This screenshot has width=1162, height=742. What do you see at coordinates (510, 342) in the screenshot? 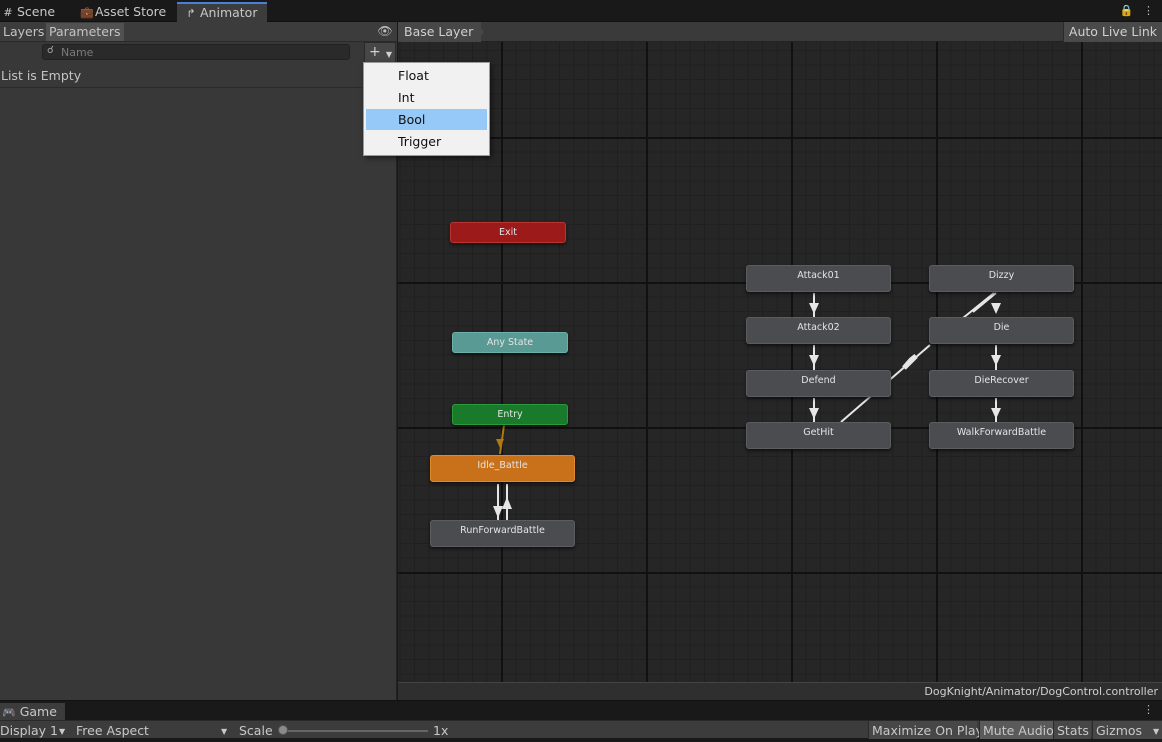
I see `state-any-state: Any State` at bounding box center [510, 342].